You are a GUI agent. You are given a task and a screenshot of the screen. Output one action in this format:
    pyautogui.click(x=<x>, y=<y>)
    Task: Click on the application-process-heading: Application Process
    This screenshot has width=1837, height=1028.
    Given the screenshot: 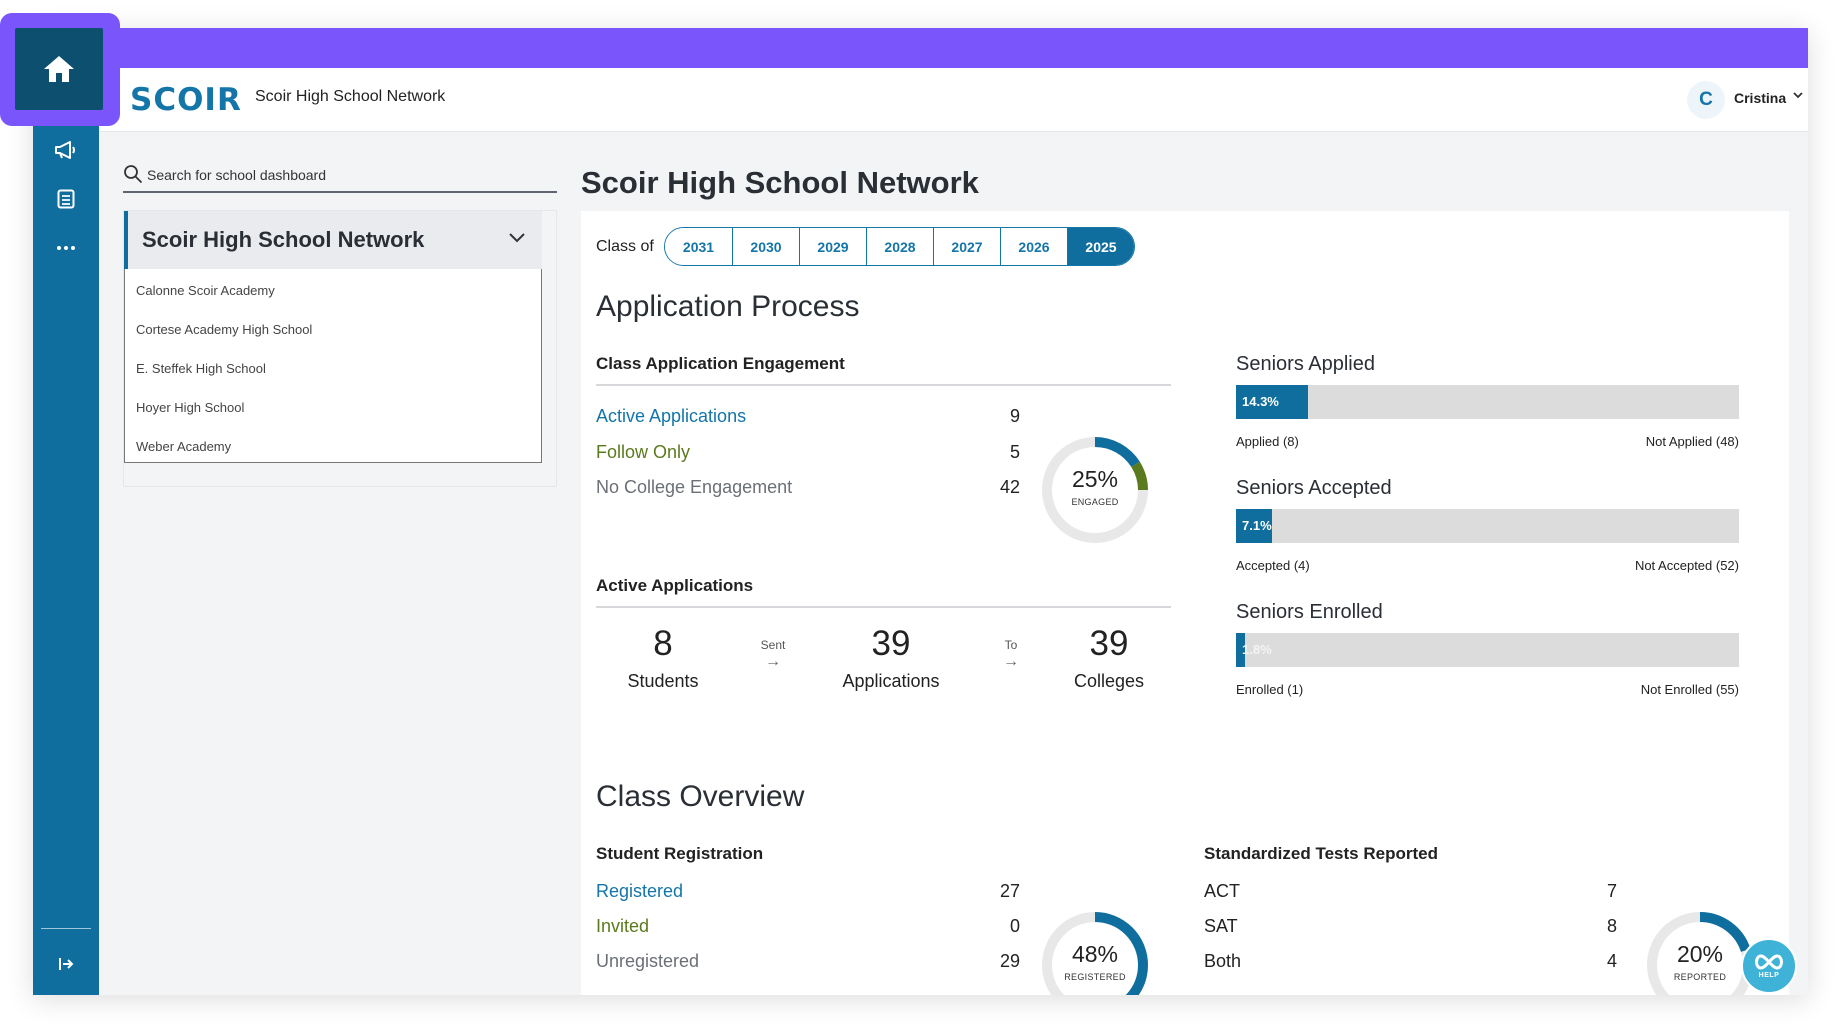 What is the action you would take?
    pyautogui.click(x=728, y=306)
    